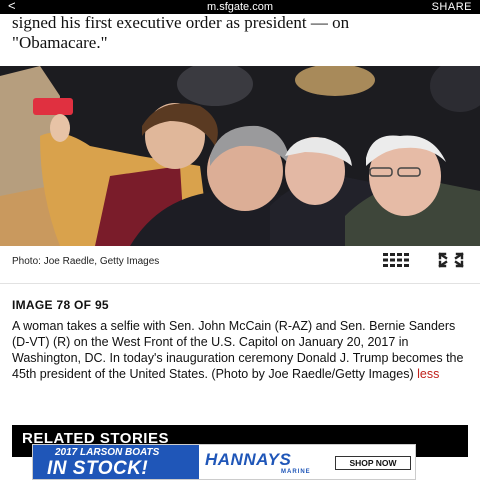 Image resolution: width=480 pixels, height=480 pixels. What do you see at coordinates (248, 459) in the screenshot?
I see `ad-brand-logo: HANNAYS` at bounding box center [248, 459].